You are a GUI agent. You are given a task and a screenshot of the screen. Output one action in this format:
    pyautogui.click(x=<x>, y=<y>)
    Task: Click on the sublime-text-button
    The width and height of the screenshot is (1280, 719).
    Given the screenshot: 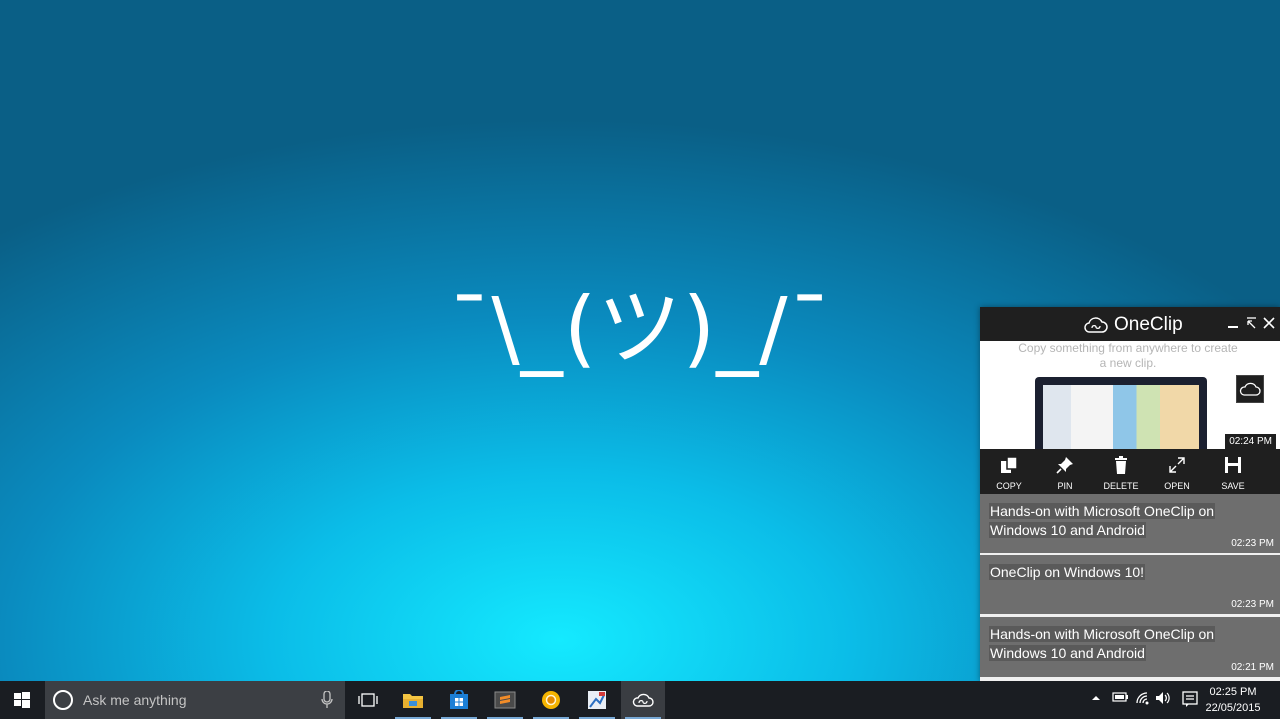 What is the action you would take?
    pyautogui.click(x=505, y=700)
    